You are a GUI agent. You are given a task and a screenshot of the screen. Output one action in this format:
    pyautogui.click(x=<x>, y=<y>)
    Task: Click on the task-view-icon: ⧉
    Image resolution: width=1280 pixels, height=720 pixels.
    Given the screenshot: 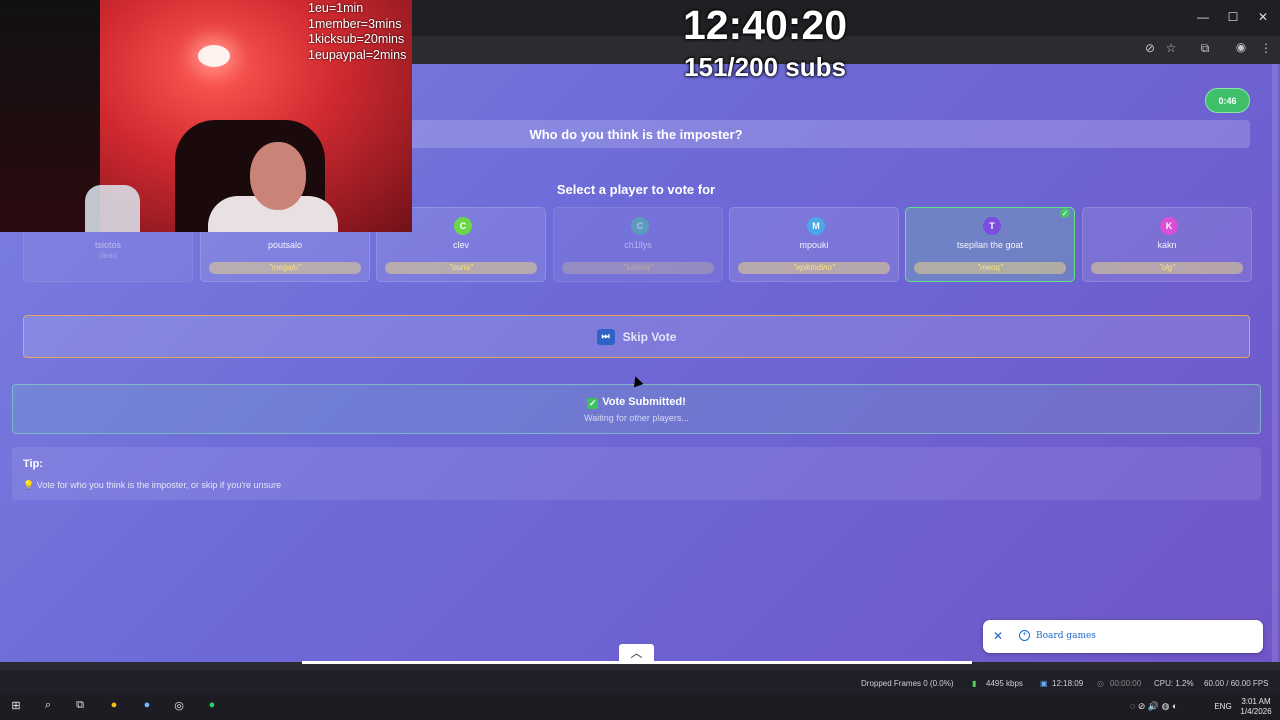 What is the action you would take?
    pyautogui.click(x=80, y=707)
    